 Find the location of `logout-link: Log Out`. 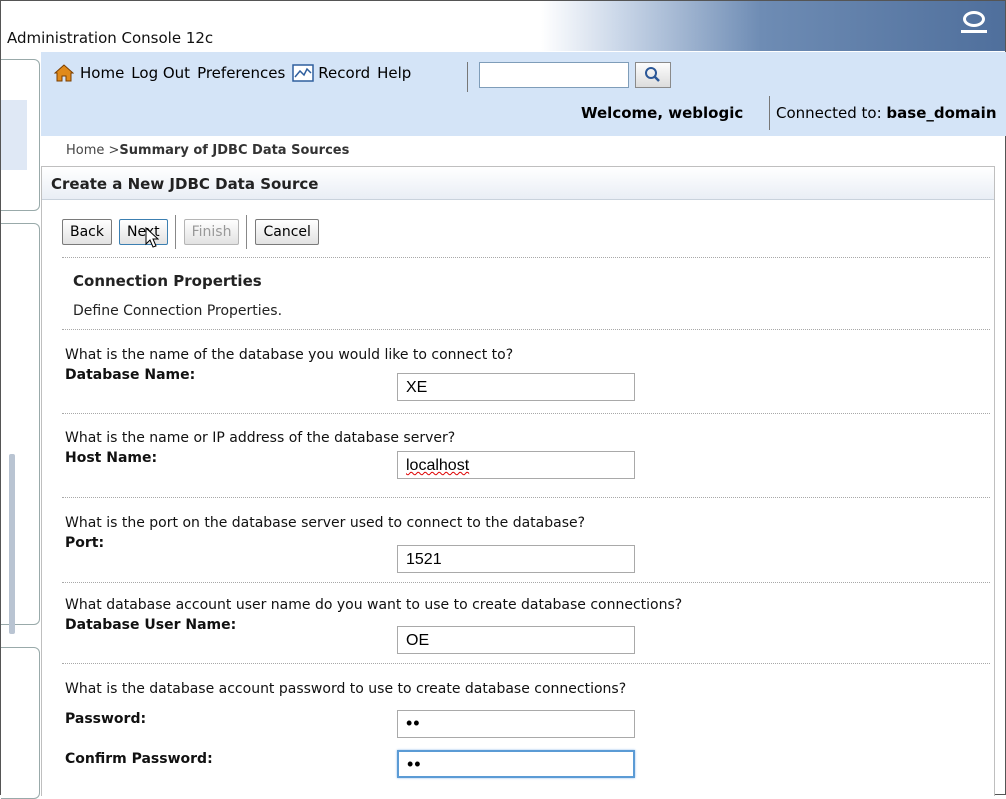

logout-link: Log Out is located at coordinates (160, 73).